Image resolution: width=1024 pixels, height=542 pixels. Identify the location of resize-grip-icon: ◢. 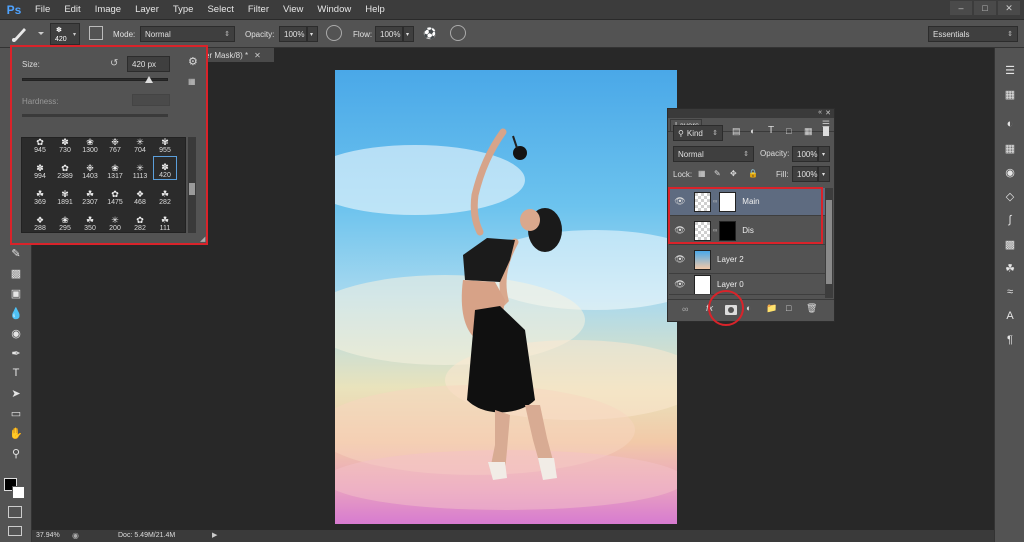
(202, 239).